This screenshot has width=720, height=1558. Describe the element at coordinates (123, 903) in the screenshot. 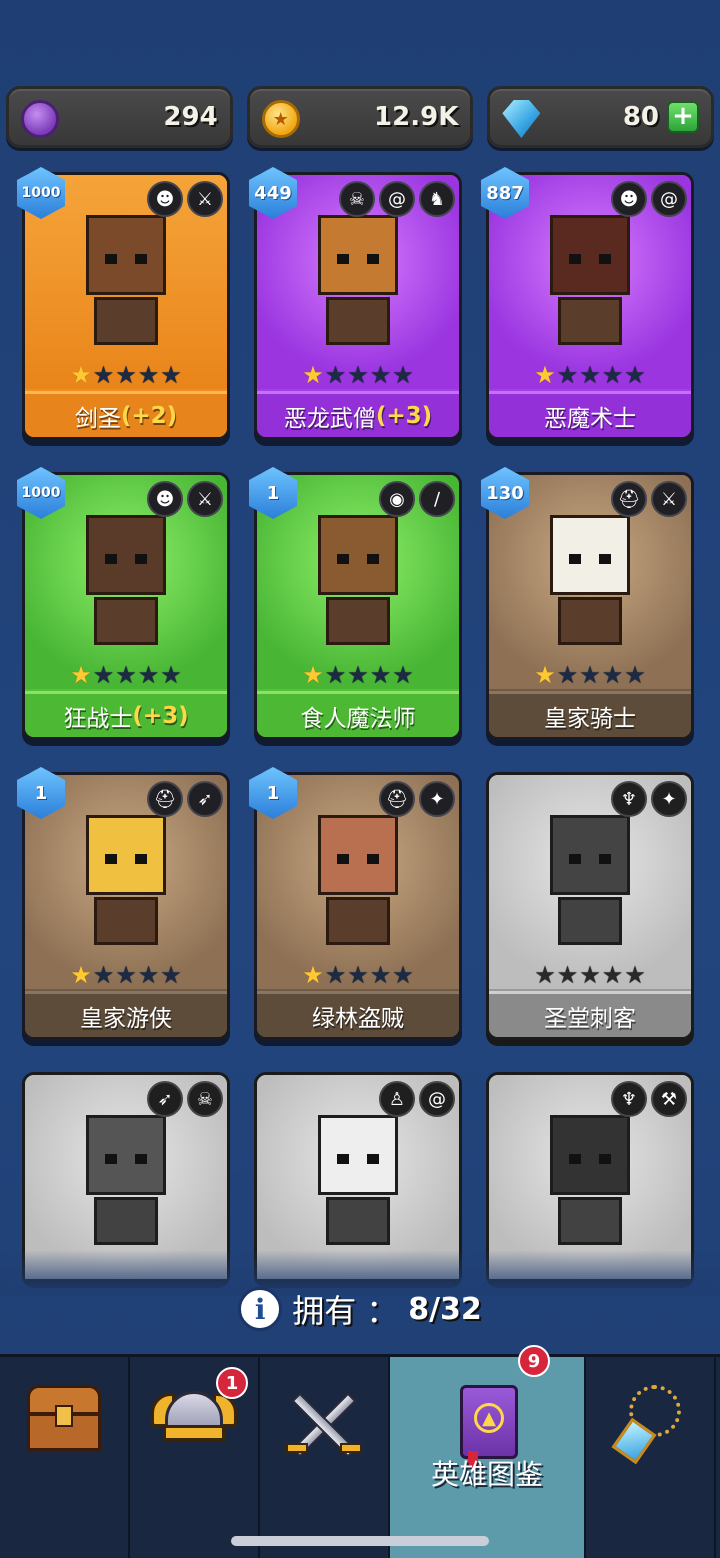

I see `hero-card: 1 ⛑ ➶ ★ ★ ★ ★ ★ 皇家游侠` at that location.